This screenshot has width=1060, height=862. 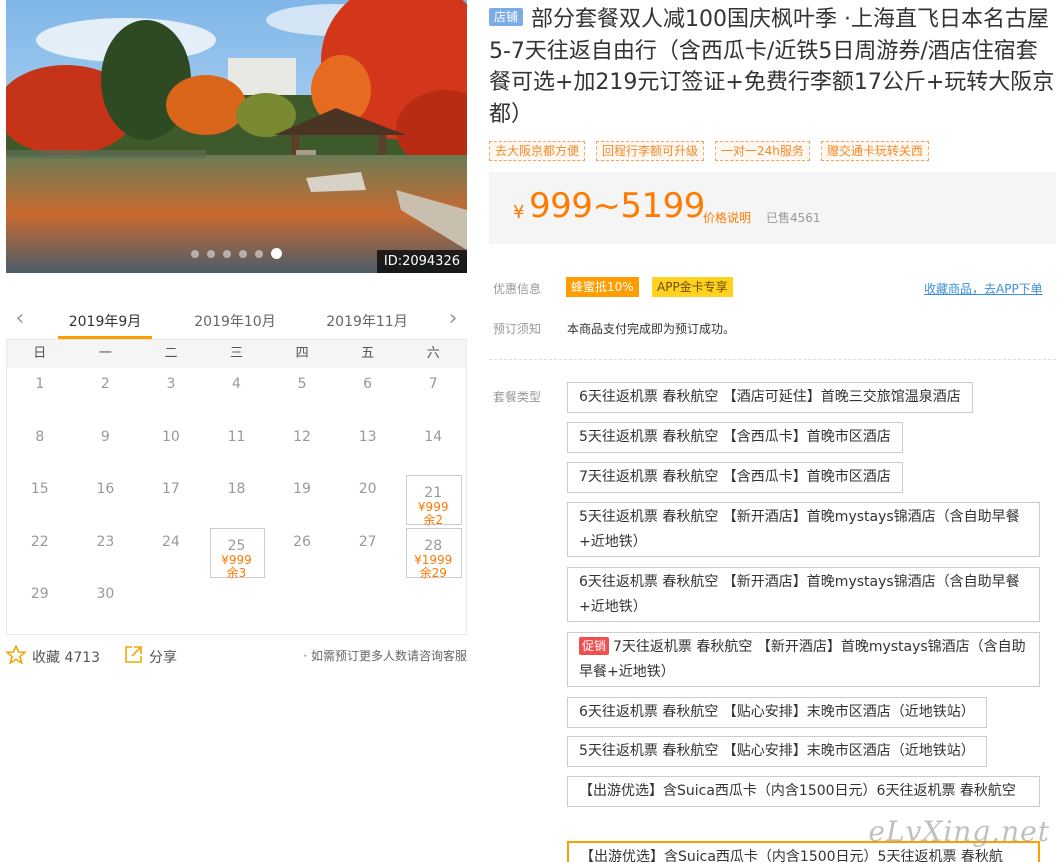 What do you see at coordinates (368, 384) in the screenshot?
I see `day-number: 6` at bounding box center [368, 384].